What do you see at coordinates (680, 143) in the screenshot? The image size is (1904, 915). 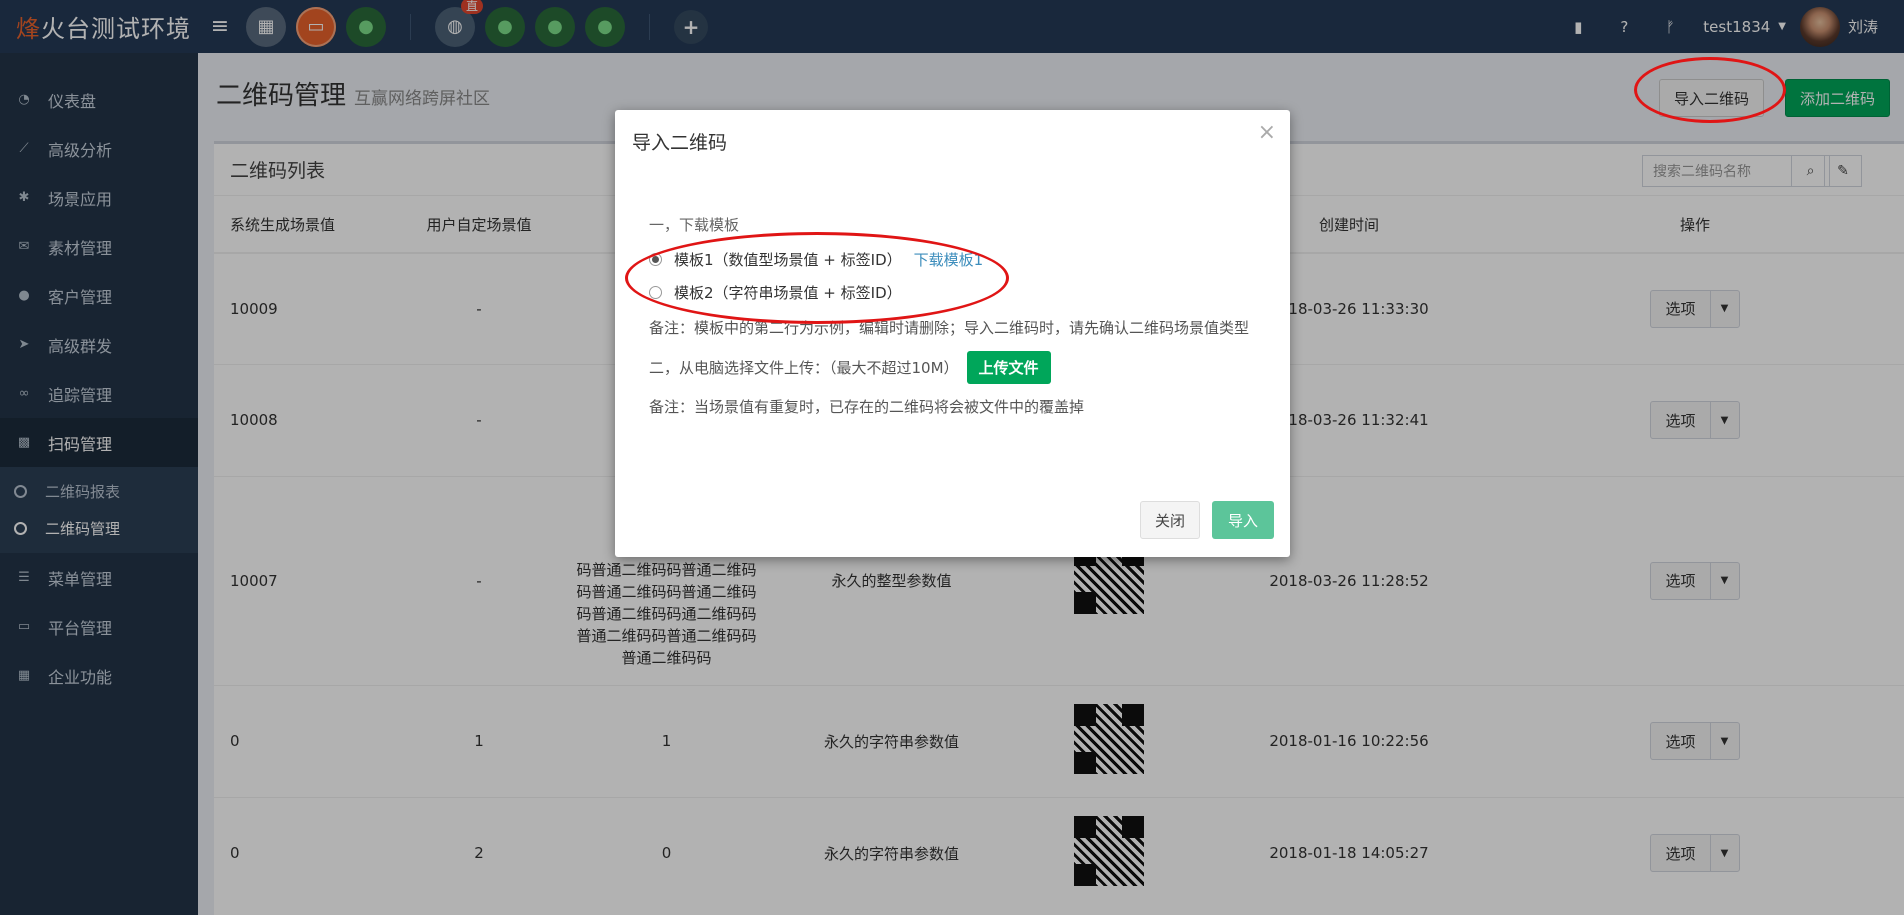 I see `modal-title: 导入二维码` at bounding box center [680, 143].